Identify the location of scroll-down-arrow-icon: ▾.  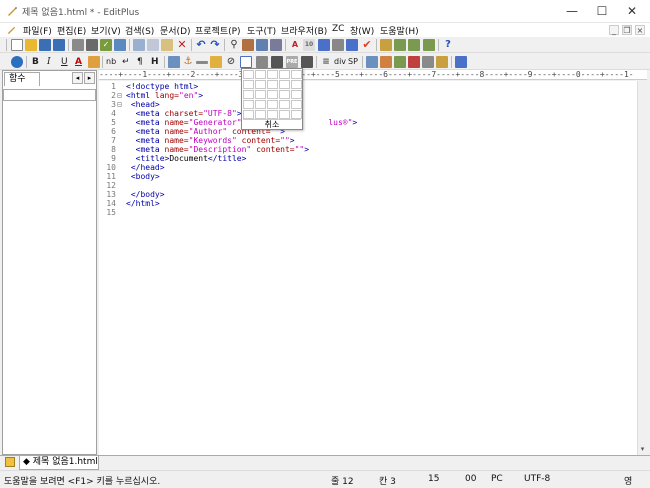
(642, 449).